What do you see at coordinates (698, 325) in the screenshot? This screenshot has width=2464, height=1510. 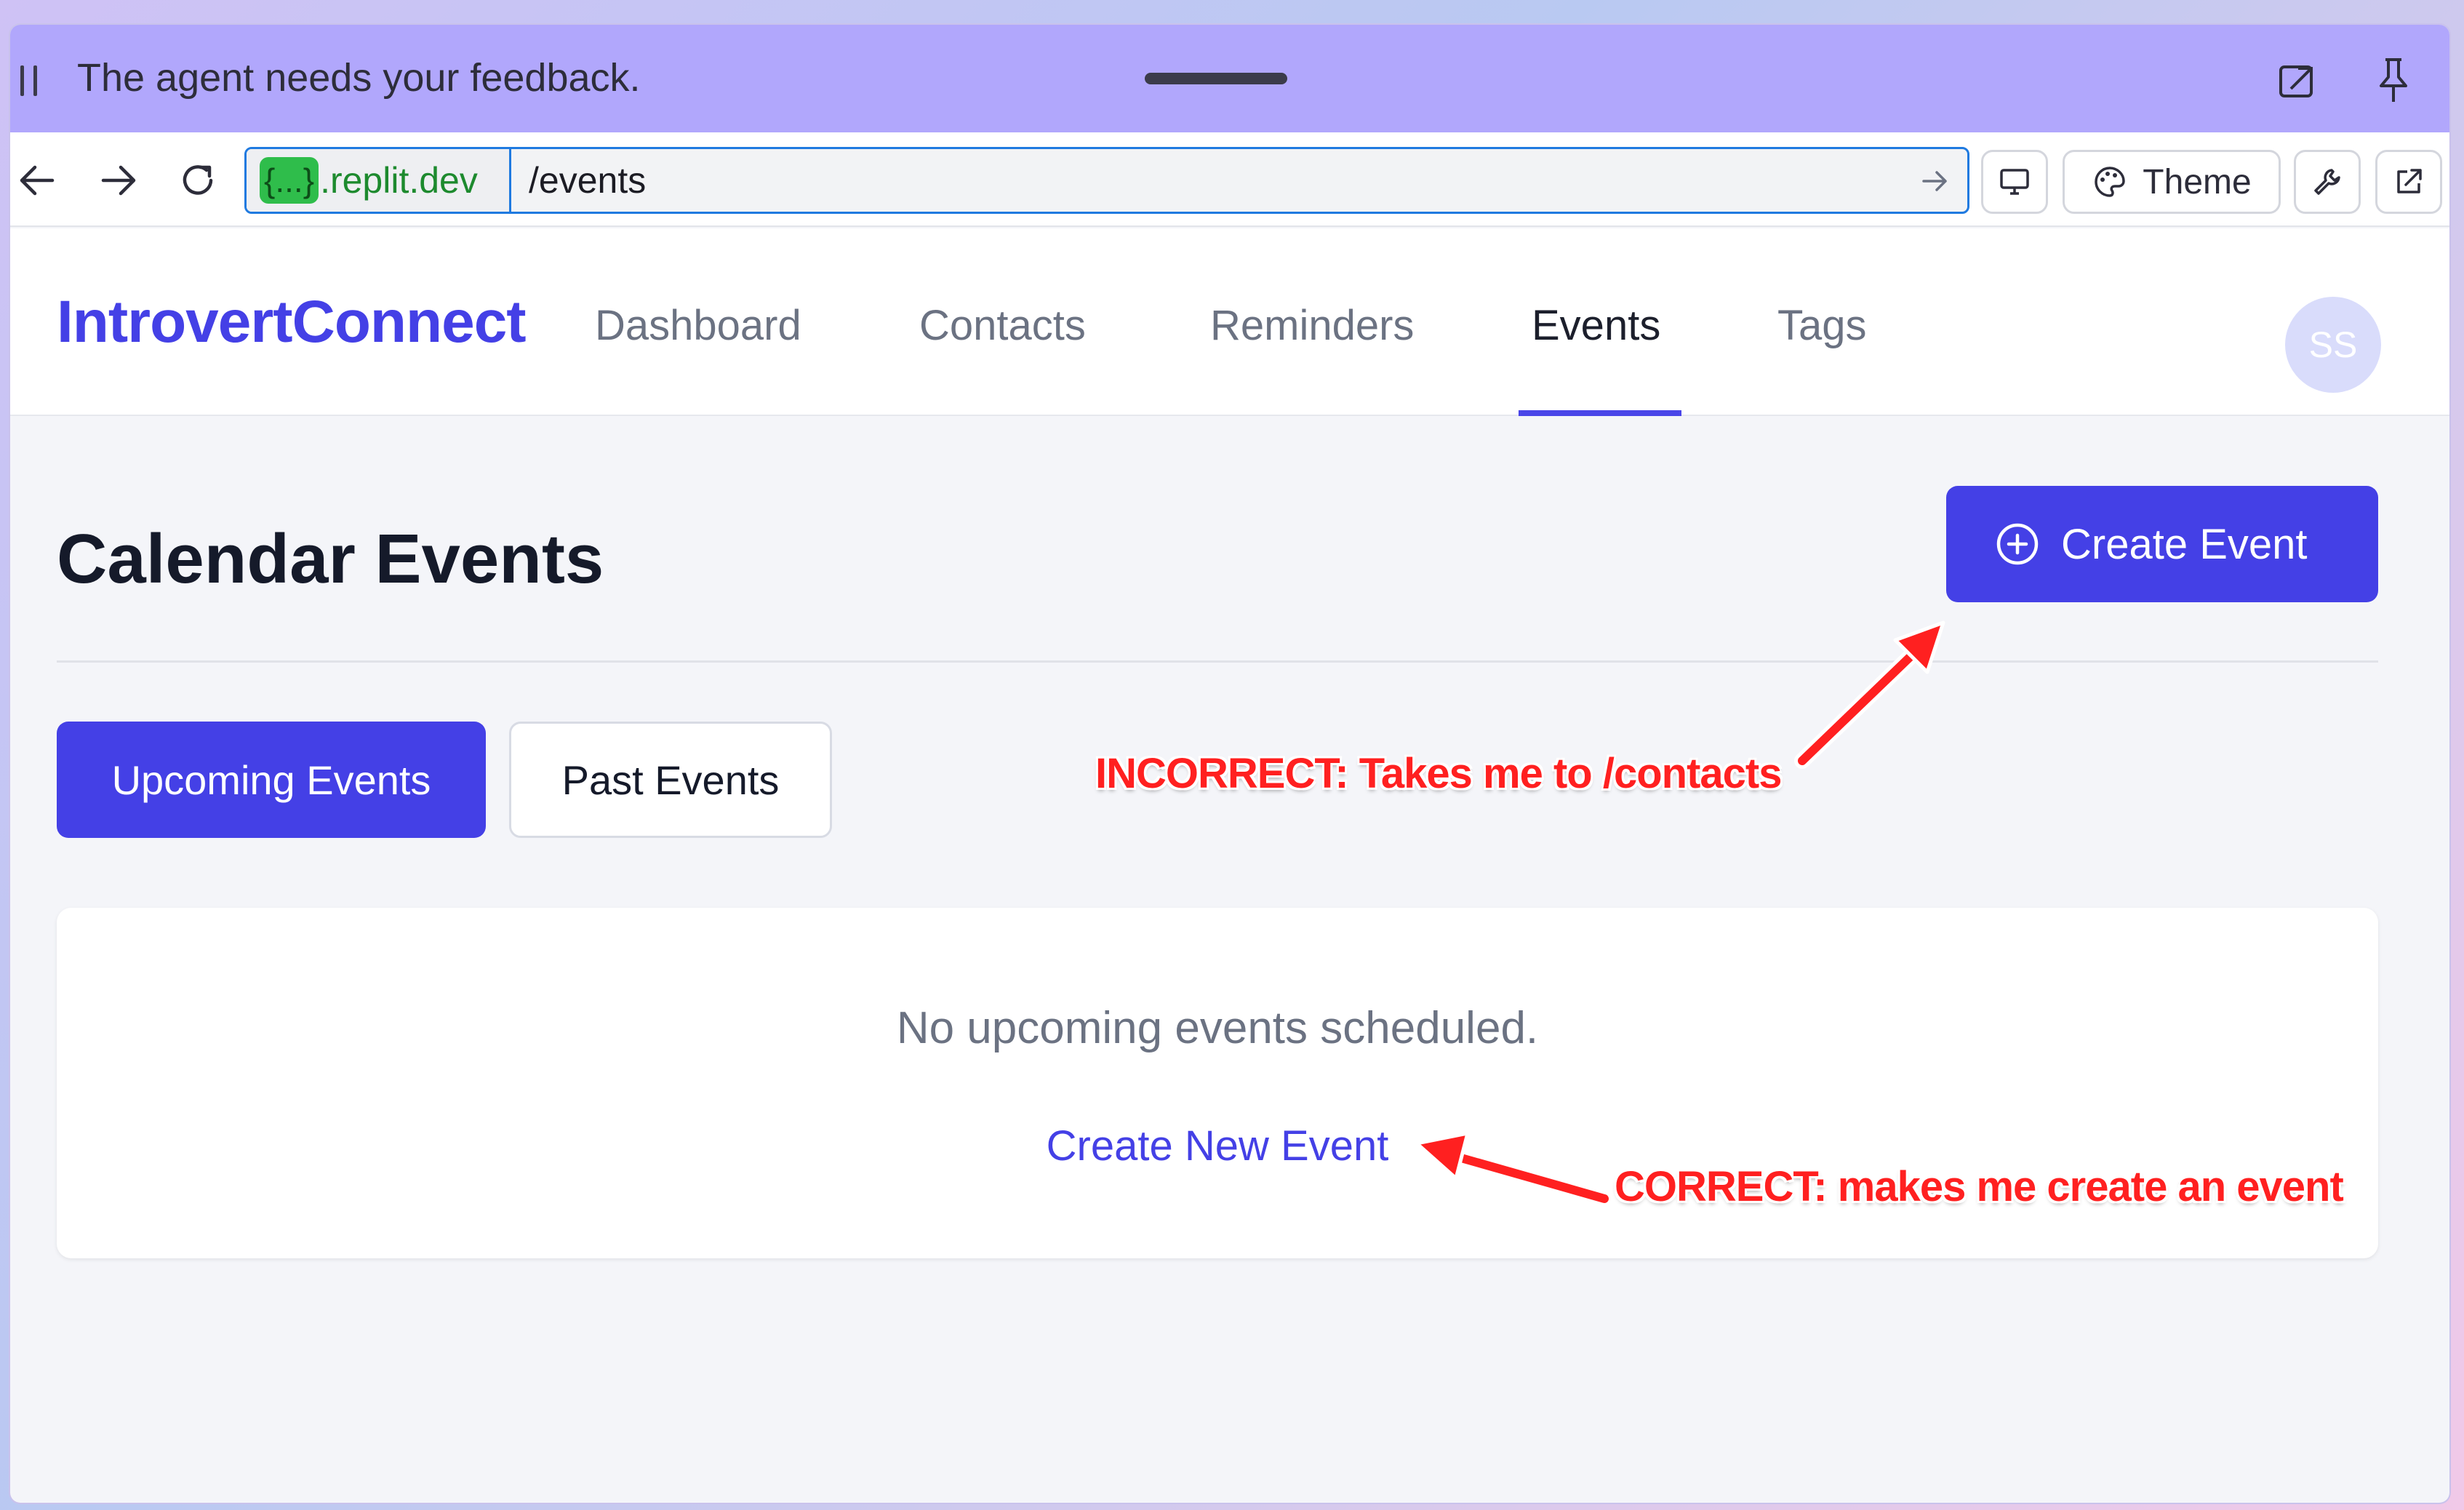 I see `nav-dashboard: Dashboard` at bounding box center [698, 325].